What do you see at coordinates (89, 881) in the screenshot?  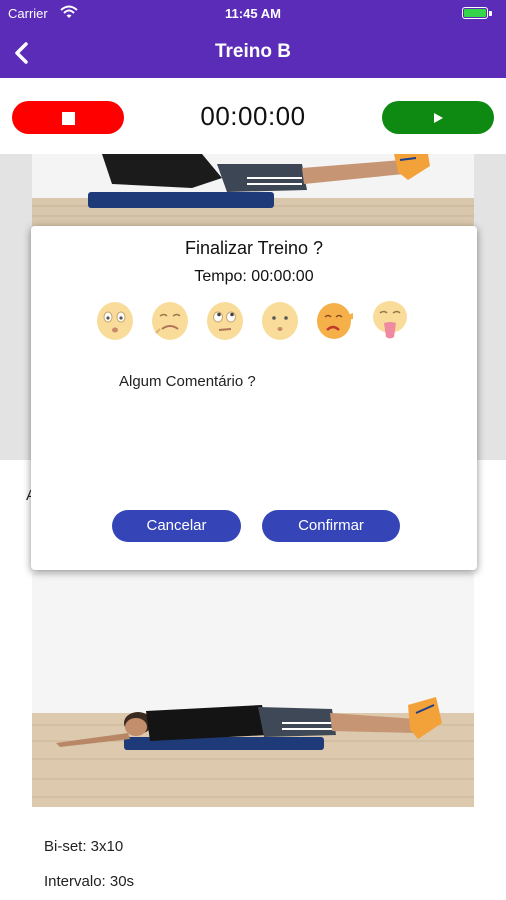 I see `interval-info: Intervalo: 30s` at bounding box center [89, 881].